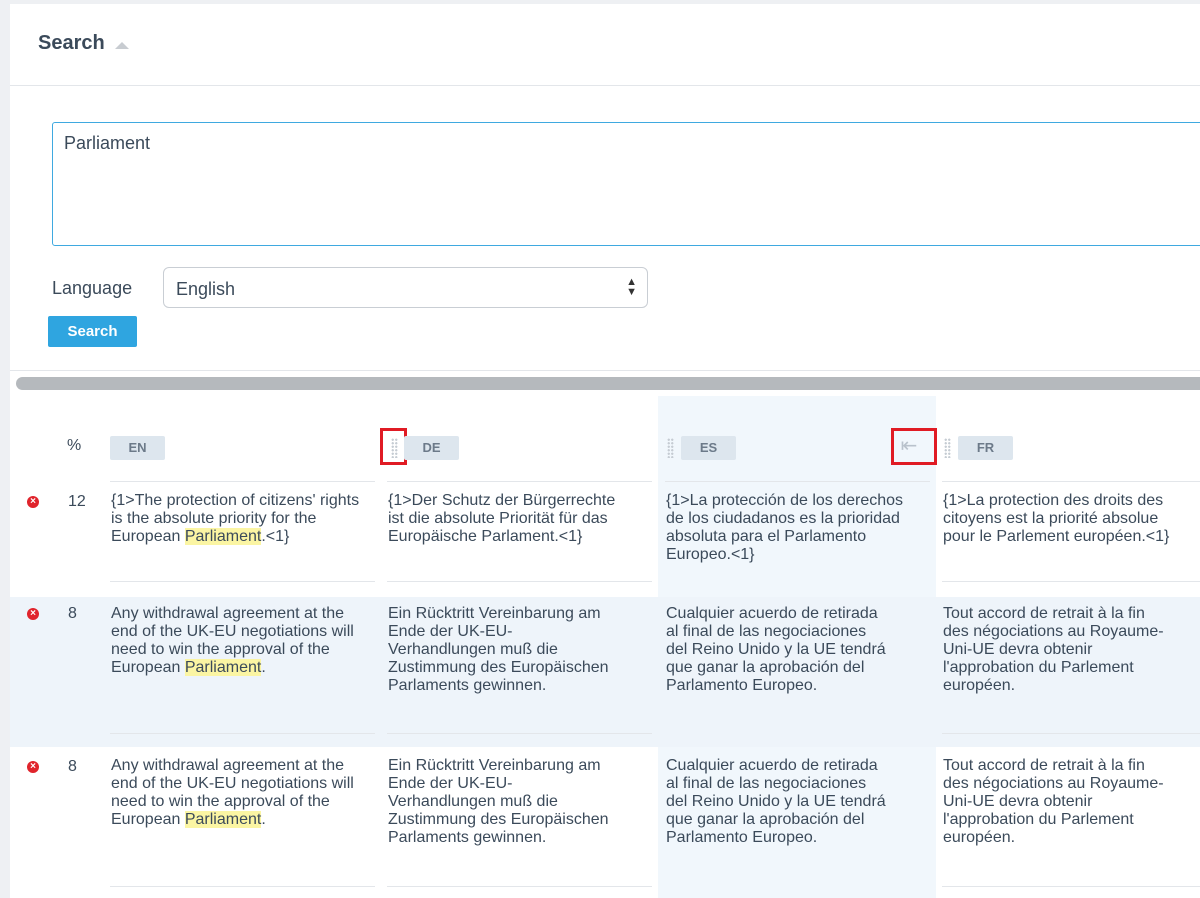  I want to click on lang-tag-es: ES, so click(708, 448).